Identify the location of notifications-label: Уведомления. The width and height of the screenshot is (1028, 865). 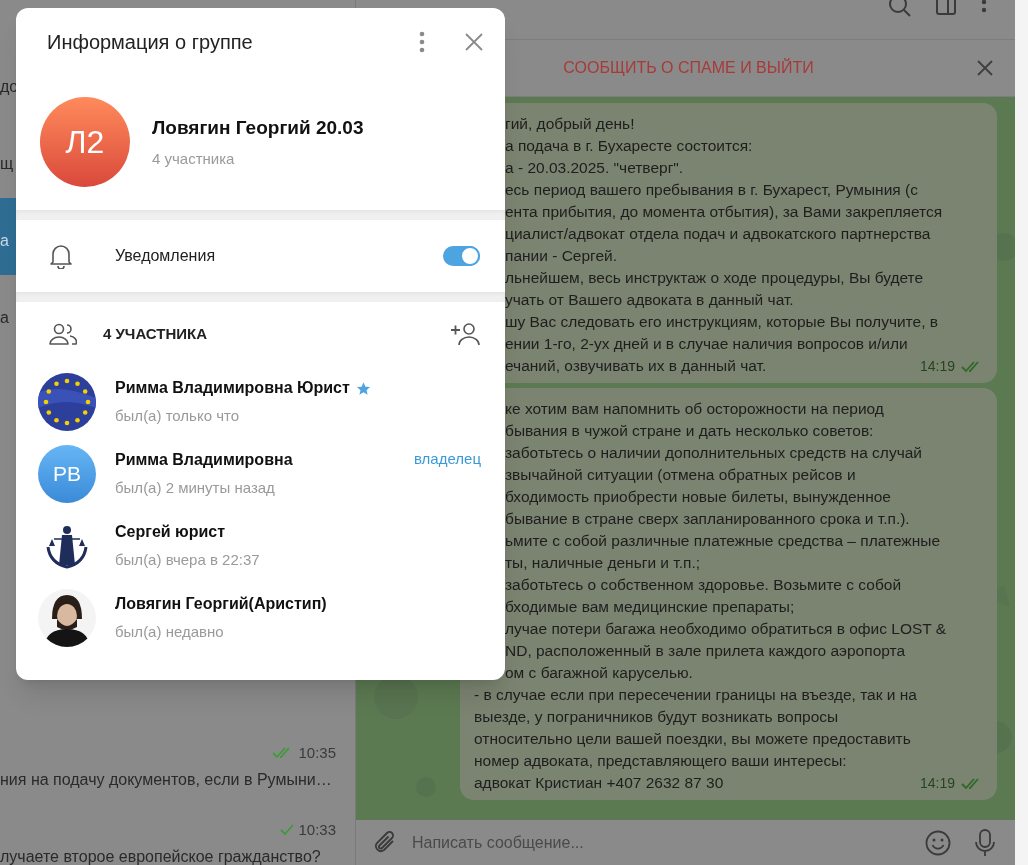
(166, 256).